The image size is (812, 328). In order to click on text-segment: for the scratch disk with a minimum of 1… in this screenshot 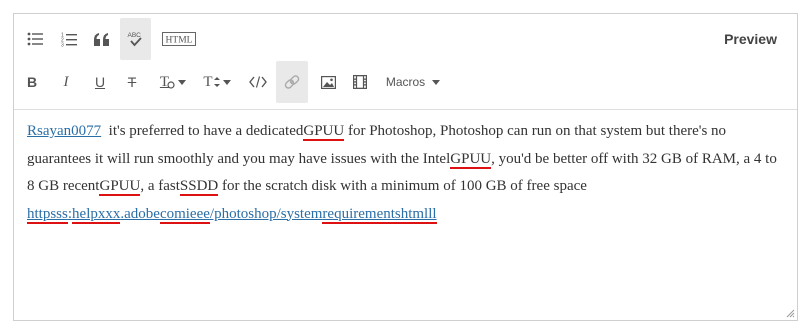, I will do `click(402, 186)`.